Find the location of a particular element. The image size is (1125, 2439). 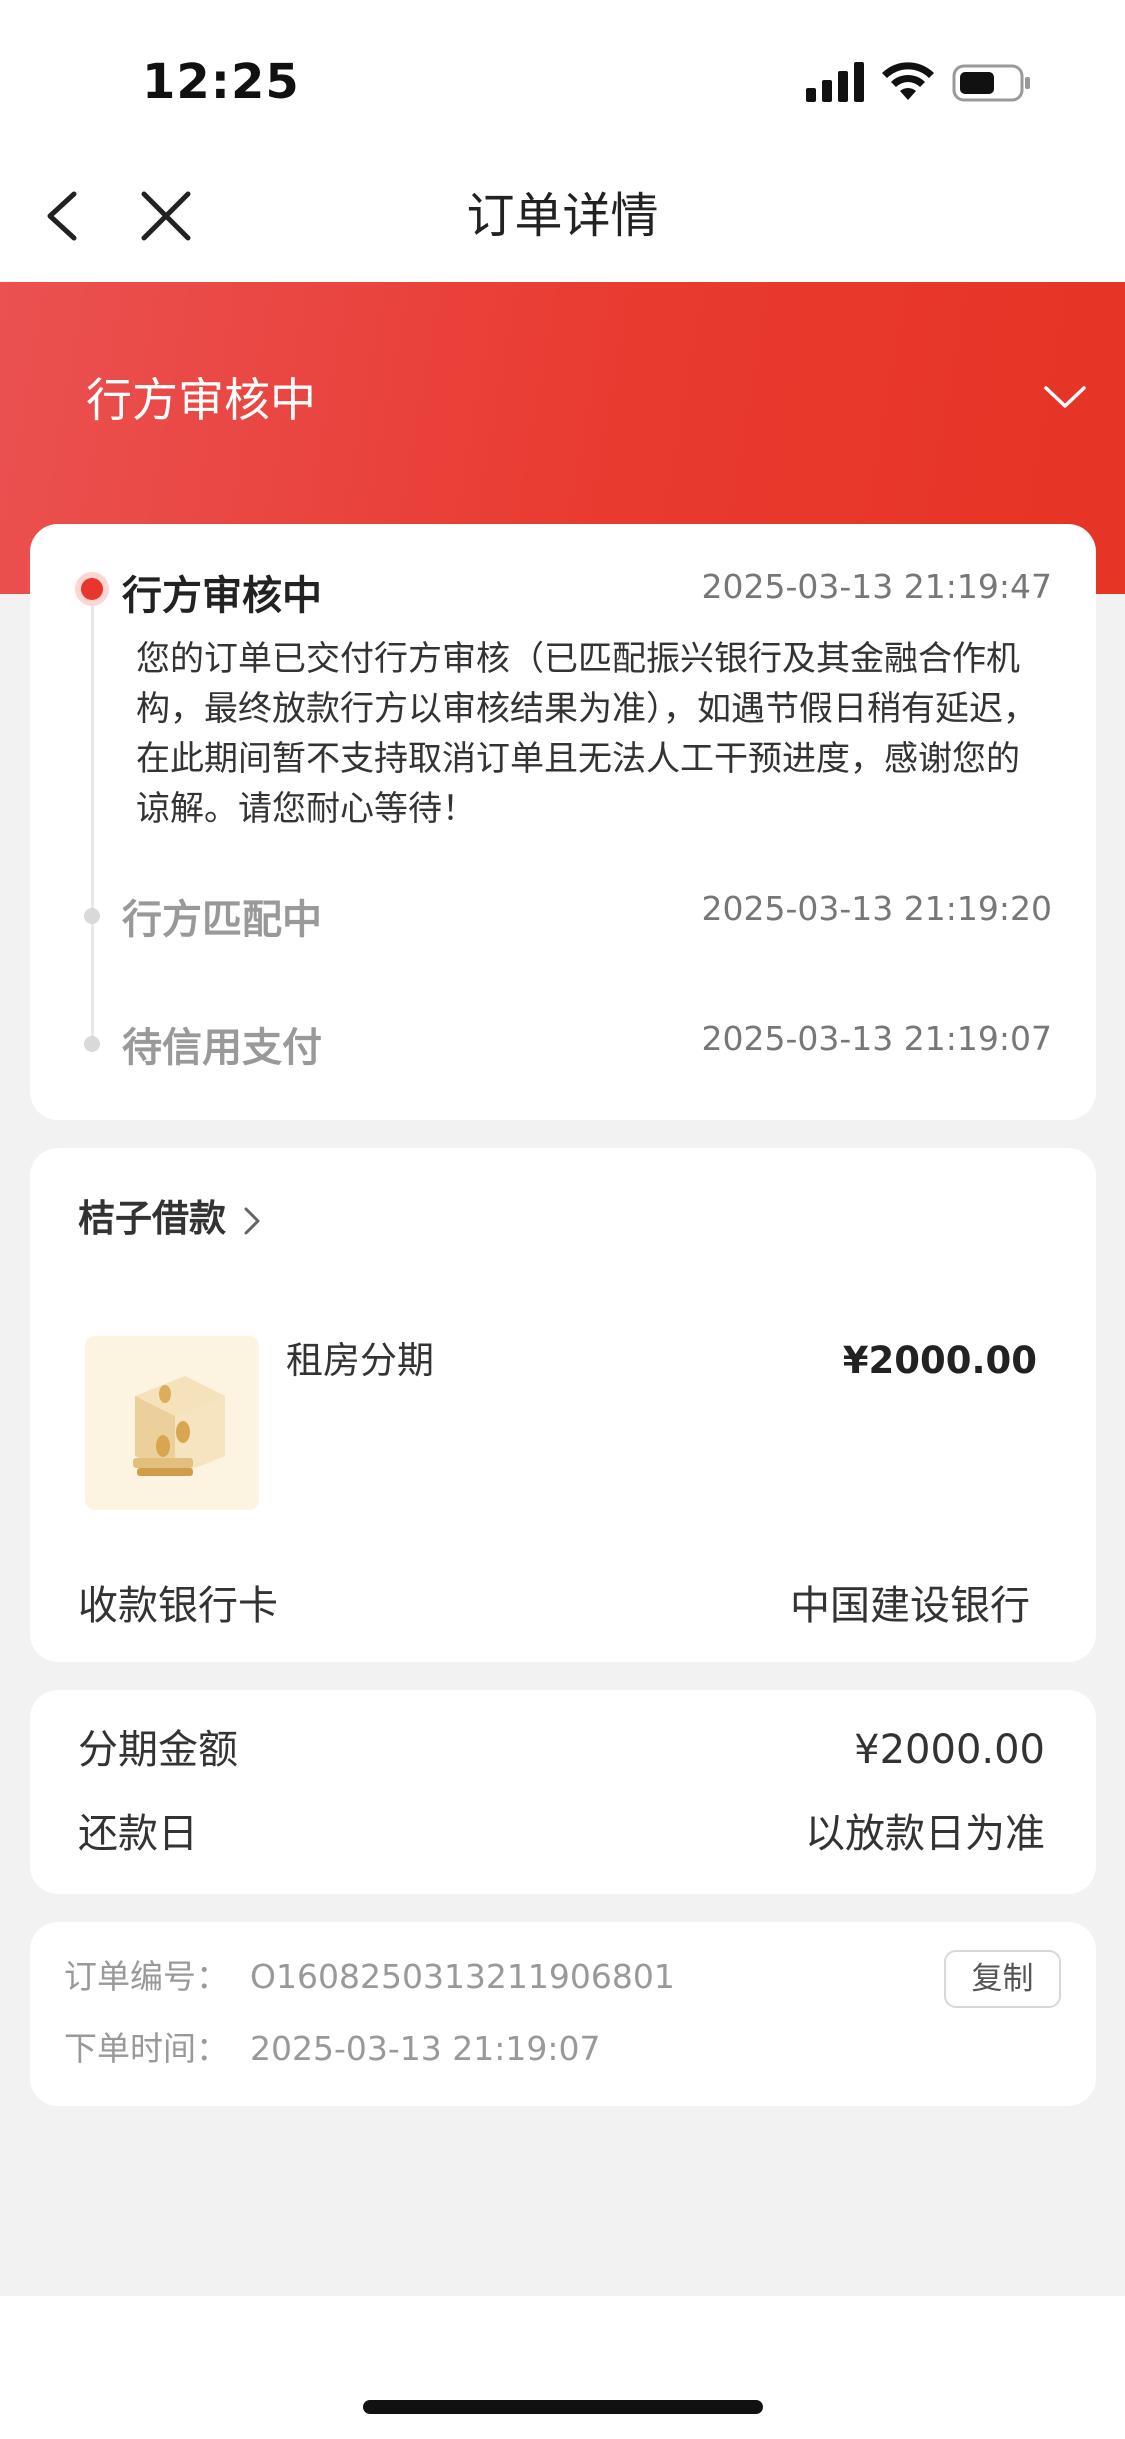

chevron-right-icon is located at coordinates (252, 1221).